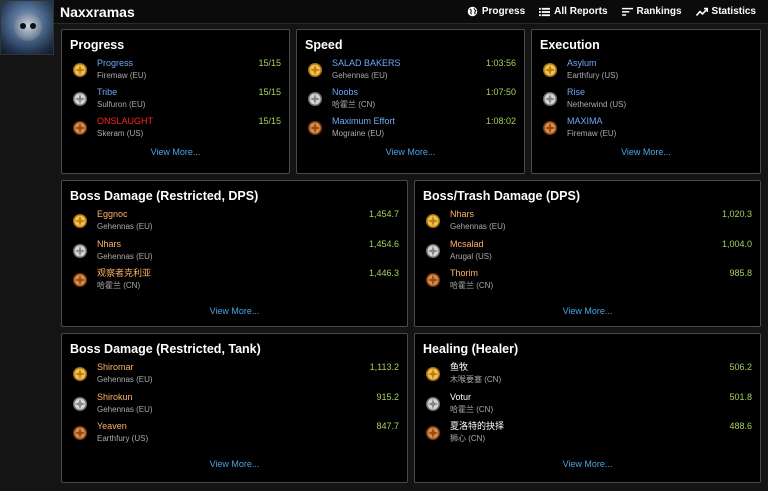 The width and height of the screenshot is (768, 491). Describe the element at coordinates (605, 426) in the screenshot. I see `ranking-name: 夏洛特的抉择` at that location.